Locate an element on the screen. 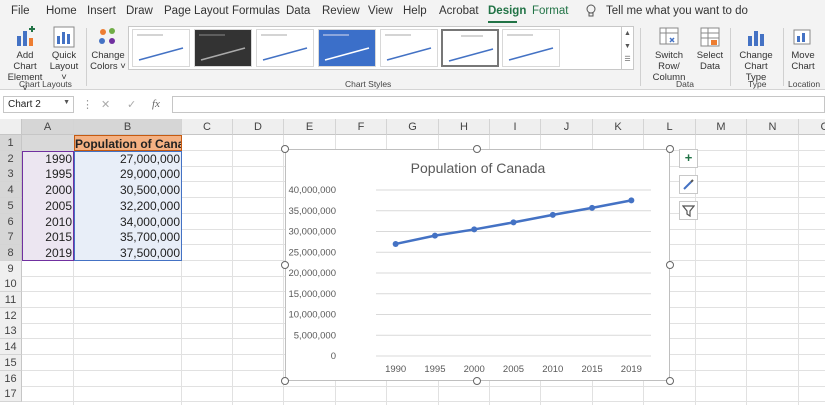 Image resolution: width=825 pixels, height=405 pixels. gridline is located at coordinates (232, 270).